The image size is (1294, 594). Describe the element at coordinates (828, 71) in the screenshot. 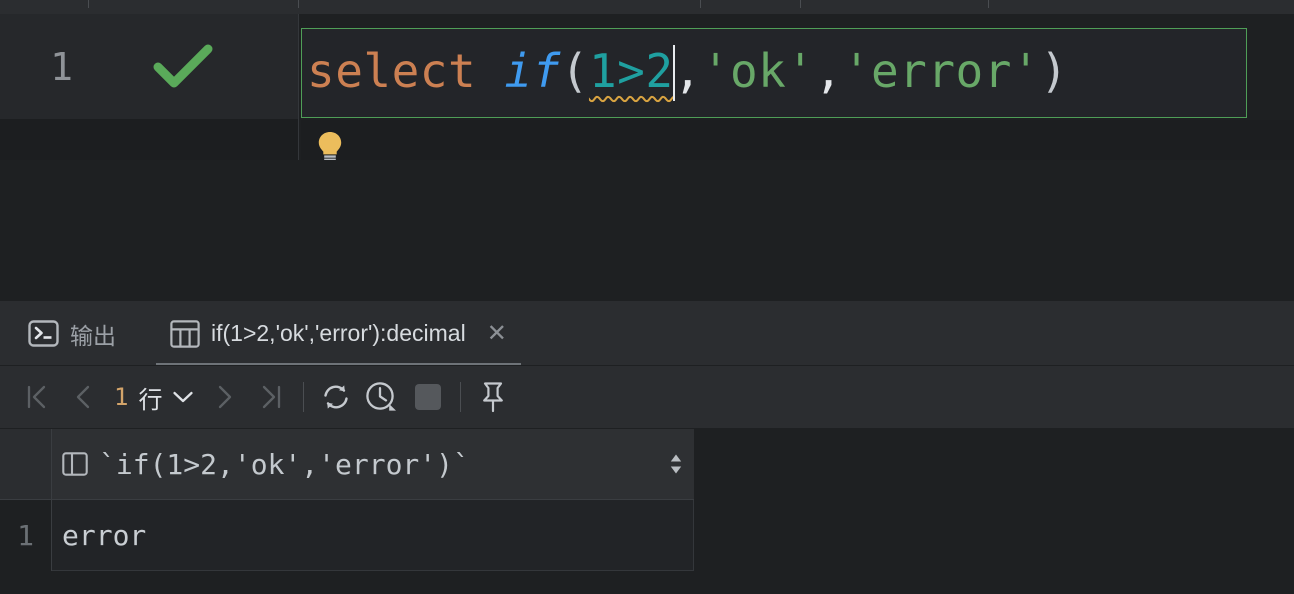

I see `token-comma-2: ,` at that location.